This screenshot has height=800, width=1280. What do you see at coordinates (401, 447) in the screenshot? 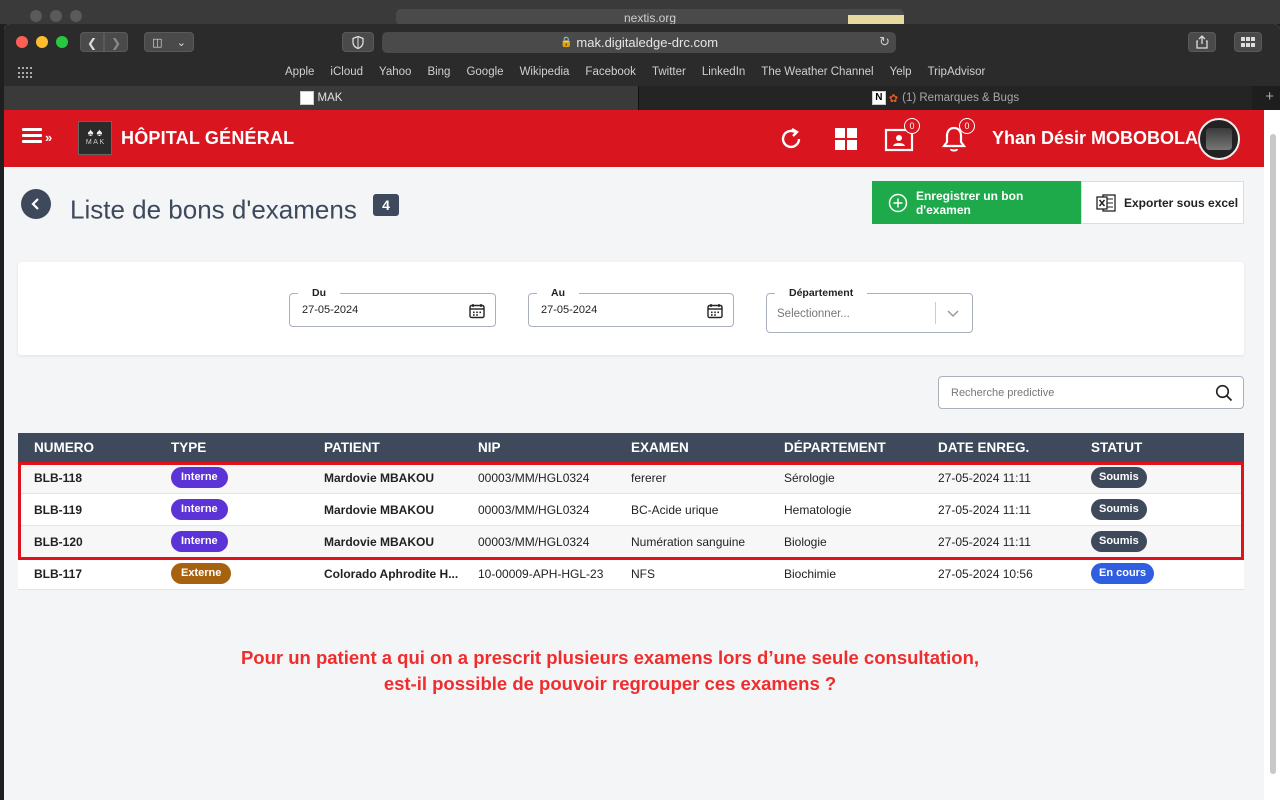
I see `column-header-patient: PATIENT` at bounding box center [401, 447].